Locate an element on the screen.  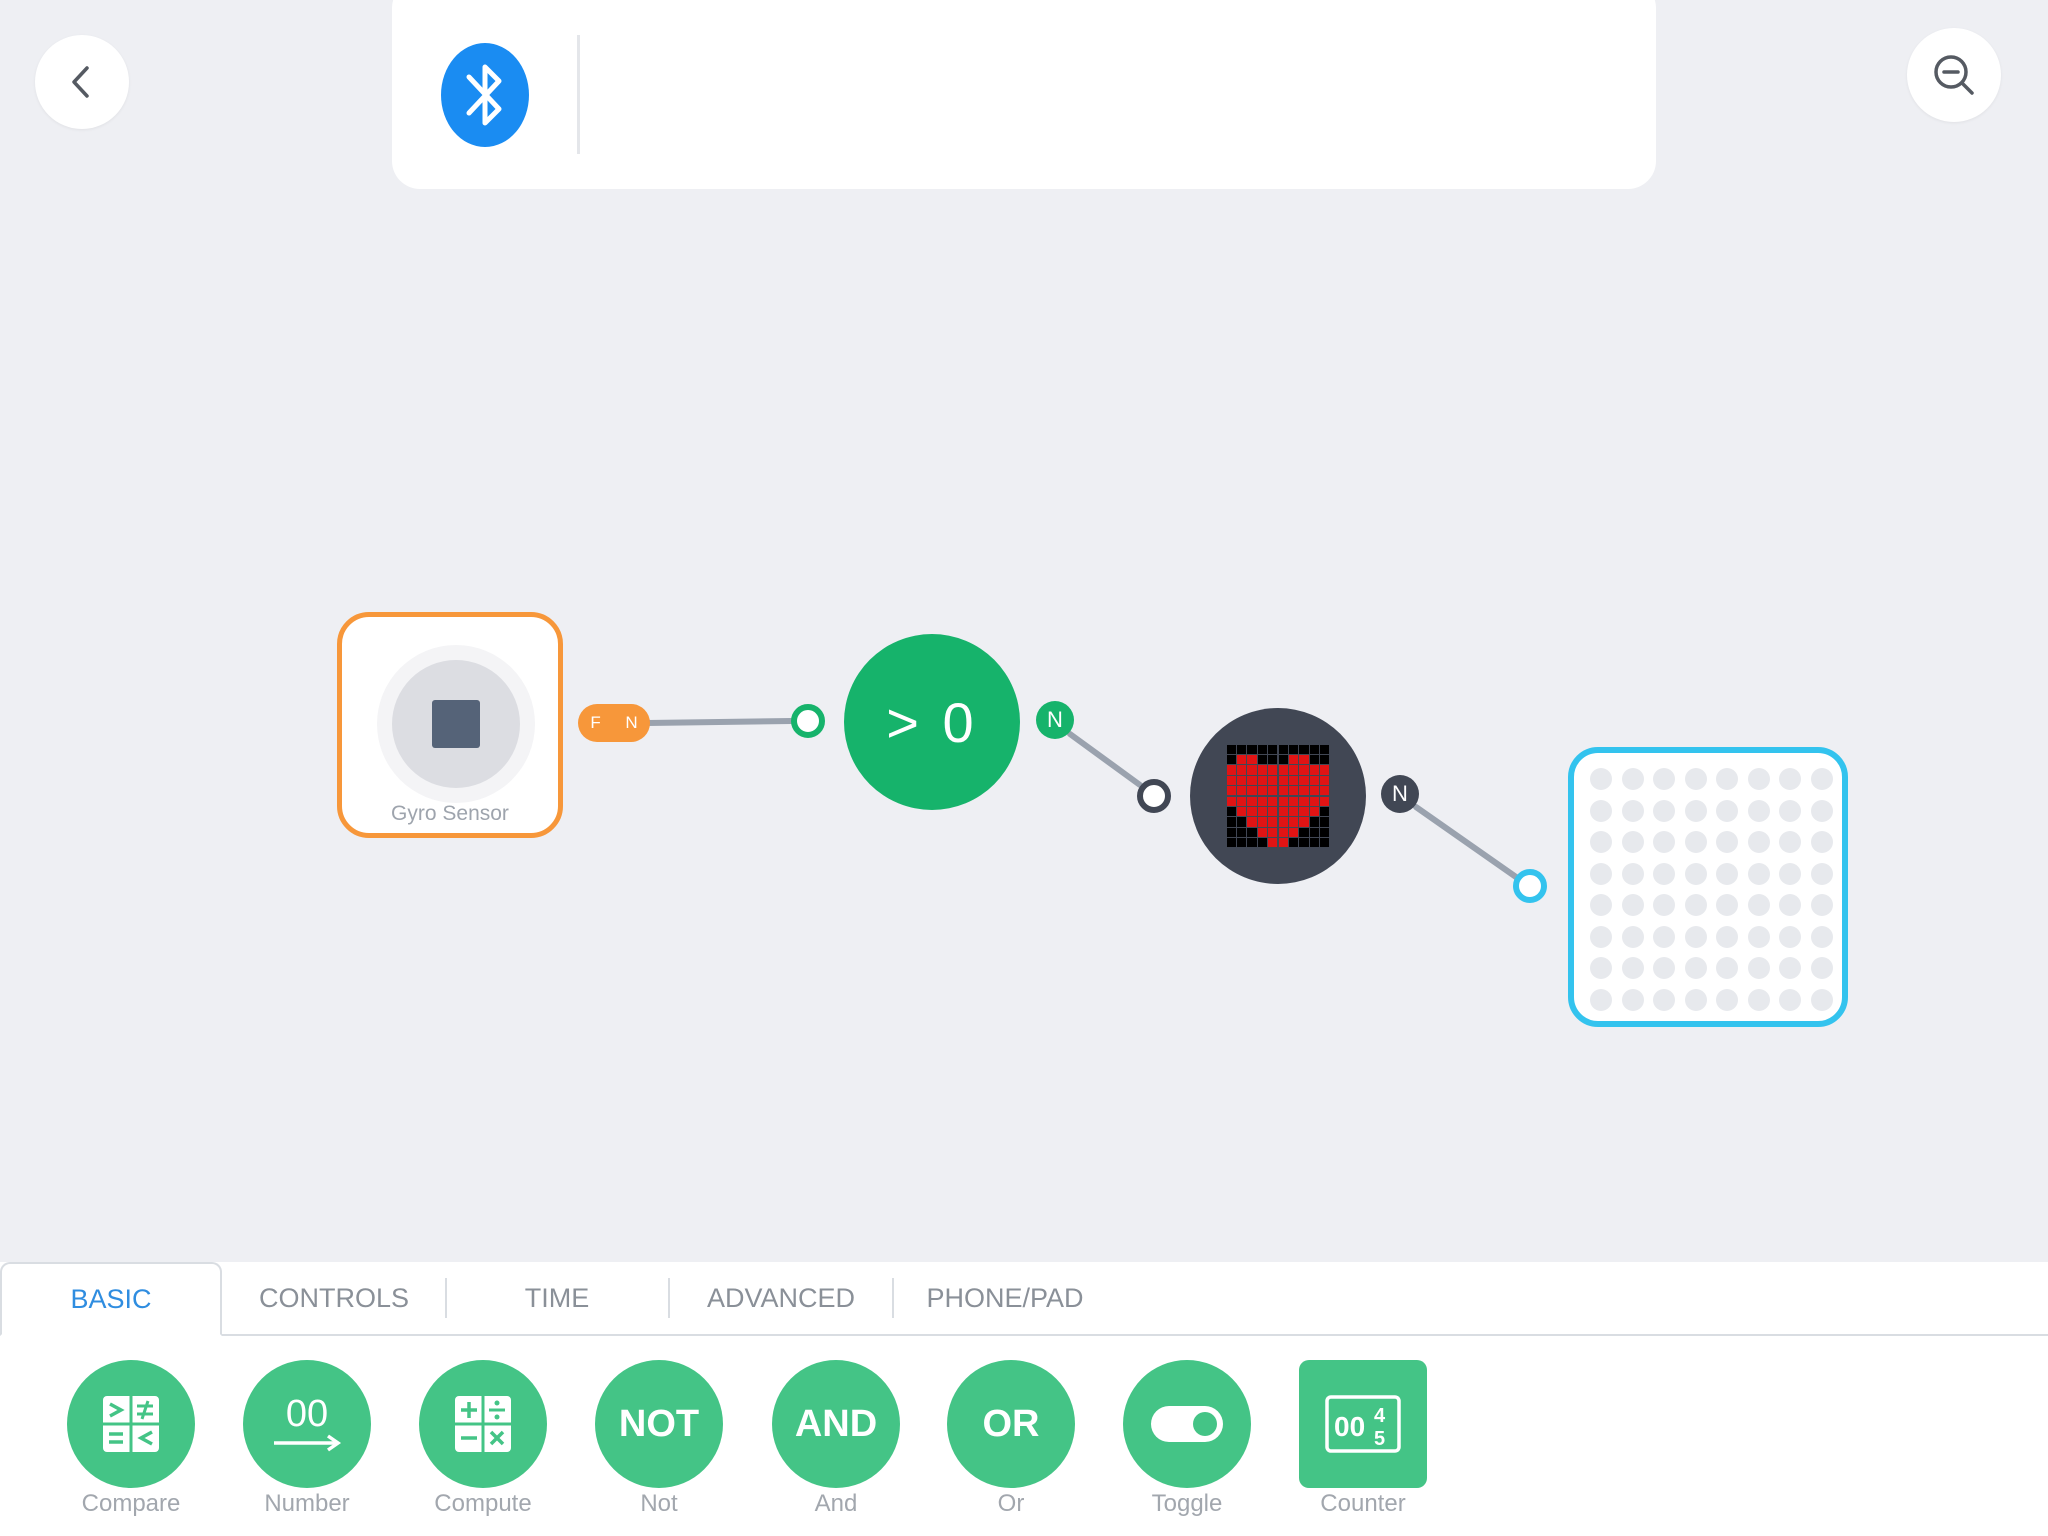
tab-time: TIME is located at coordinates (557, 1298).